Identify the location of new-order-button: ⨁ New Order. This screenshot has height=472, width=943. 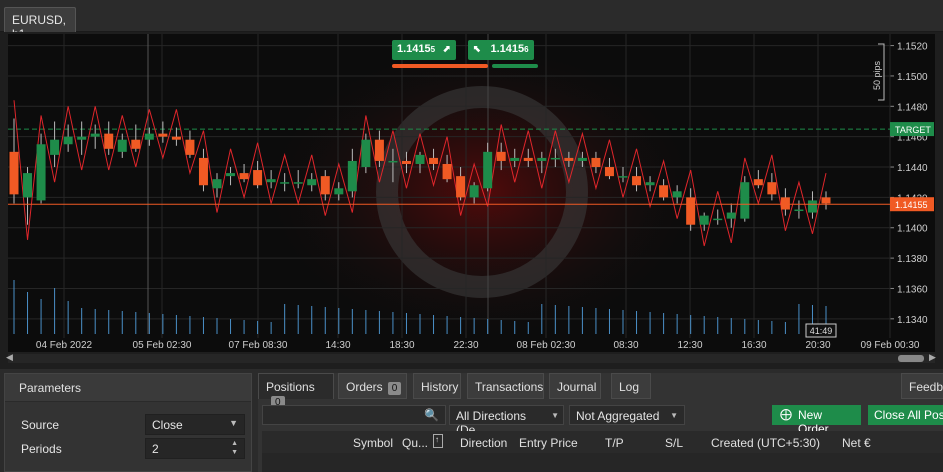
(816, 420).